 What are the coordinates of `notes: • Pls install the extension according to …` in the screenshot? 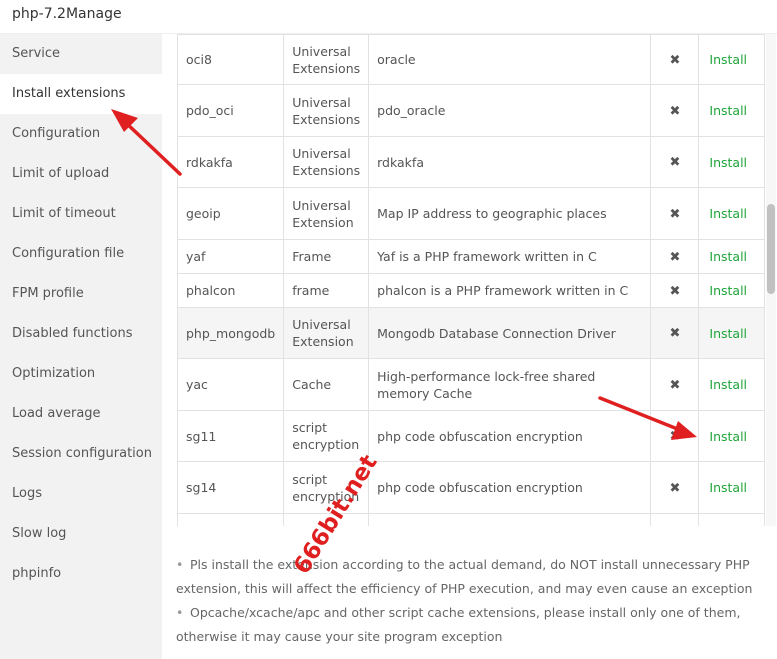 It's located at (474, 601).